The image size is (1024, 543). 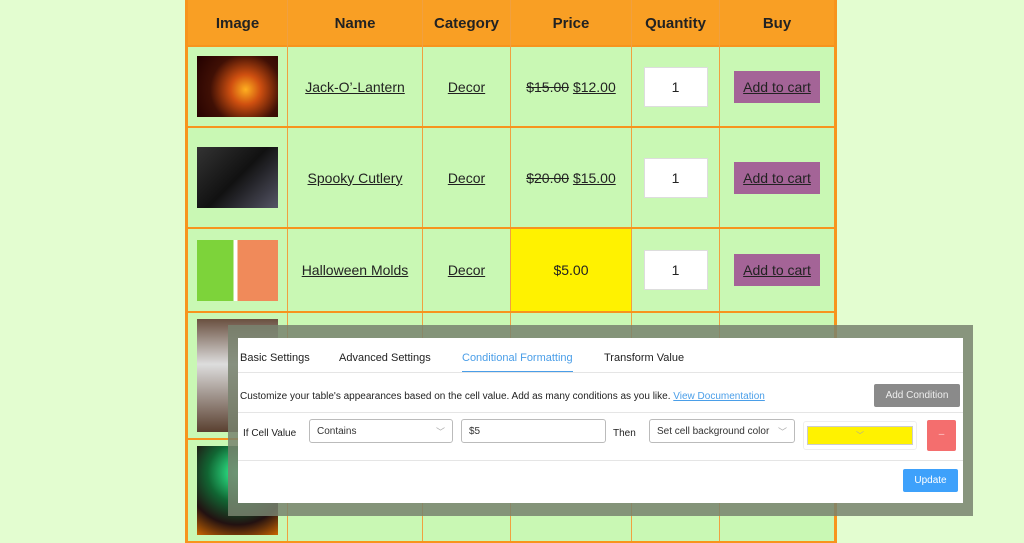 What do you see at coordinates (337, 431) in the screenshot?
I see `operator-value: Contains` at bounding box center [337, 431].